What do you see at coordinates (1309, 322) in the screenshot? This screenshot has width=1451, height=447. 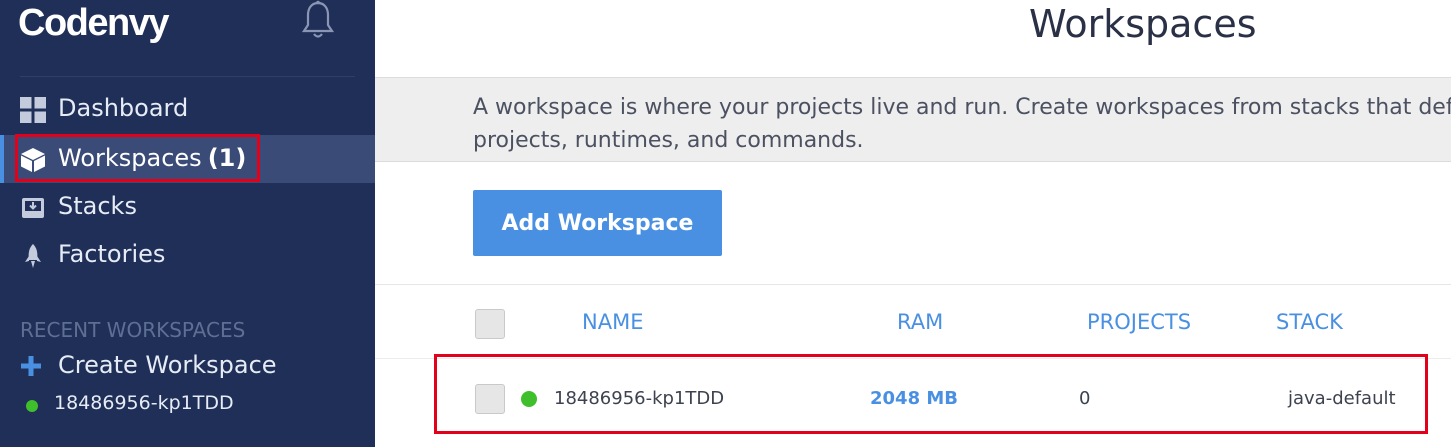 I see `column-header-stack: STACK` at bounding box center [1309, 322].